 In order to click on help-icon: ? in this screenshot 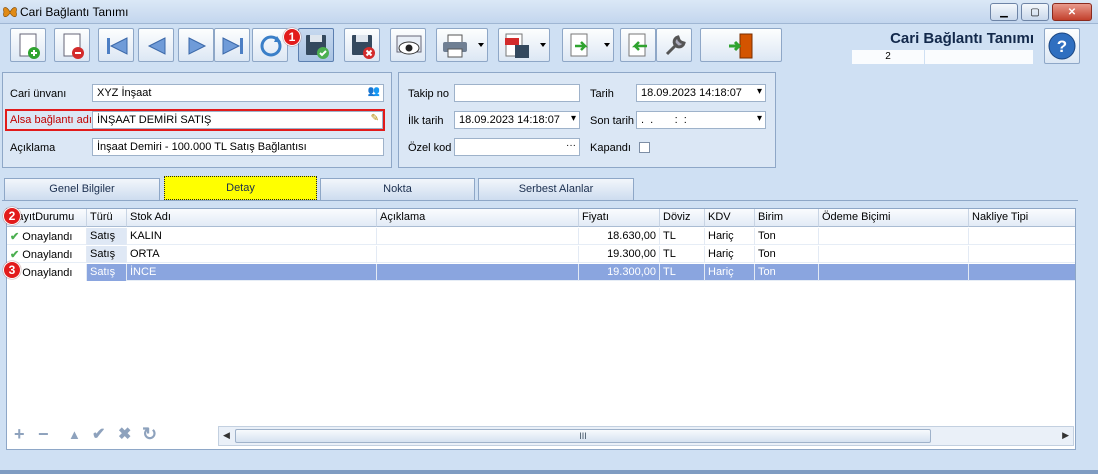, I will do `click(1062, 46)`.